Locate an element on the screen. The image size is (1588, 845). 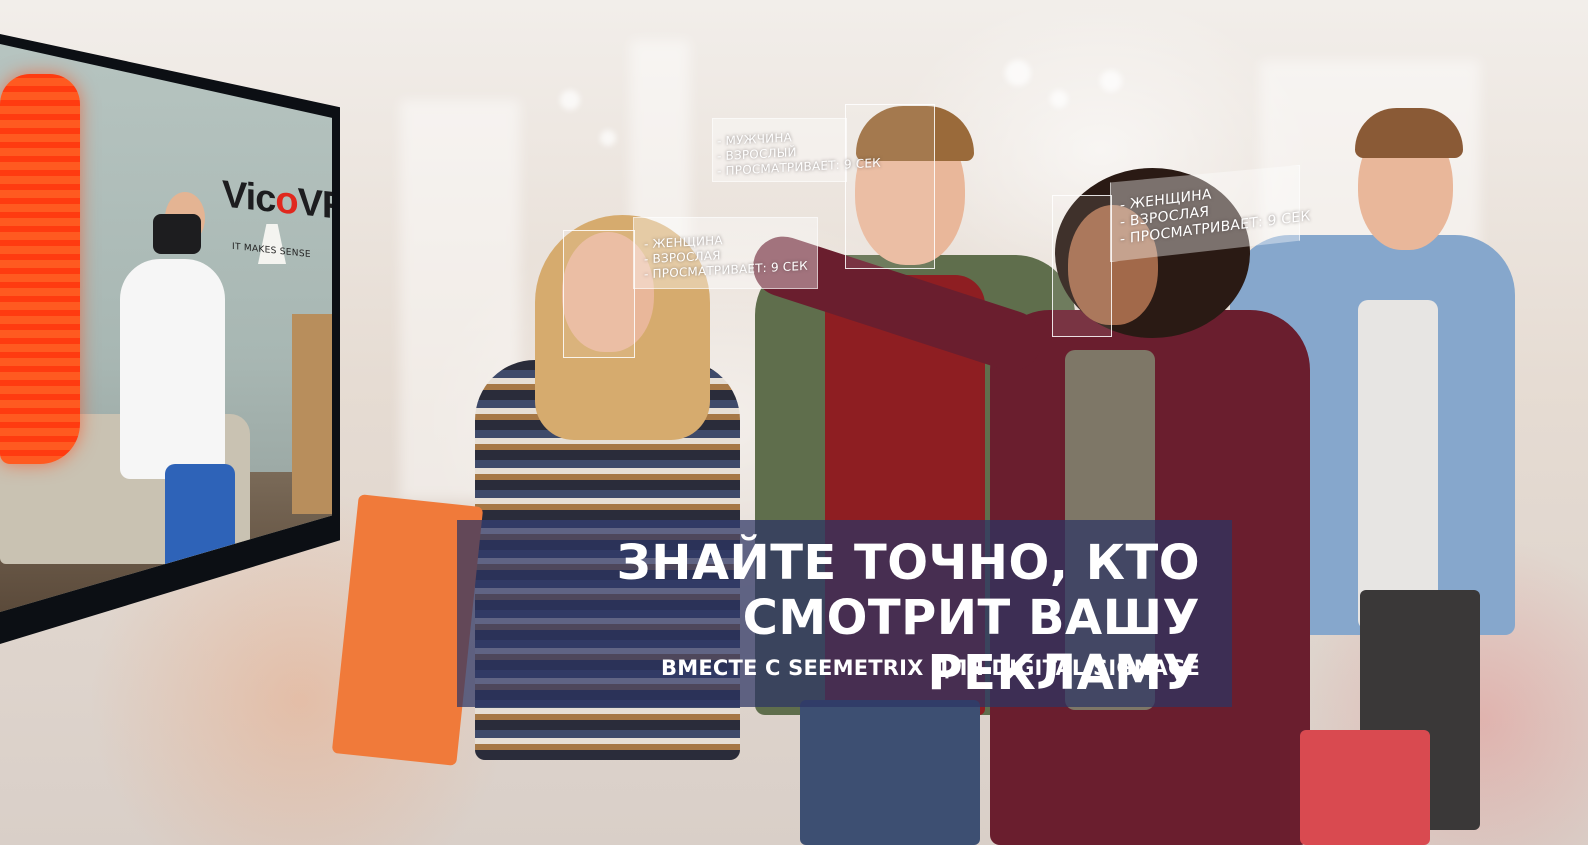
vicovr-logo: VicoVR is located at coordinates (277, 201).